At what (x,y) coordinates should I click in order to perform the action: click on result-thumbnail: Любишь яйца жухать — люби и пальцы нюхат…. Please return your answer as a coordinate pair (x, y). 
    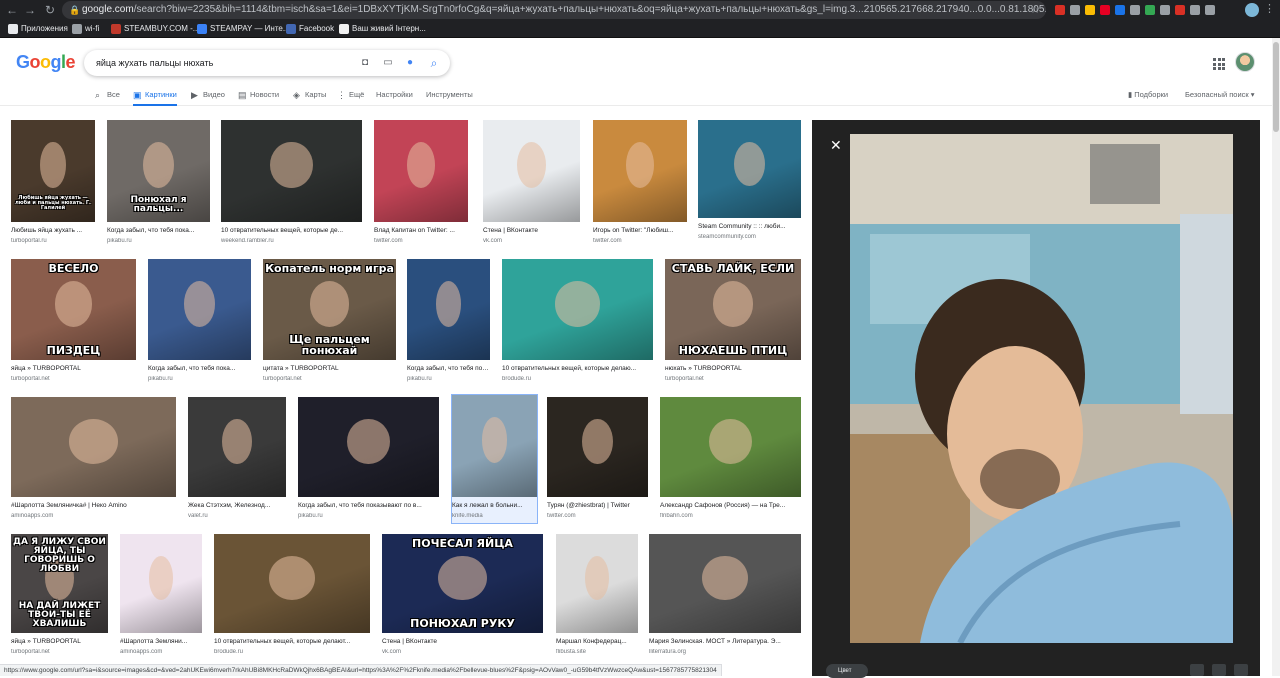
    Looking at the image, I should click on (53, 171).